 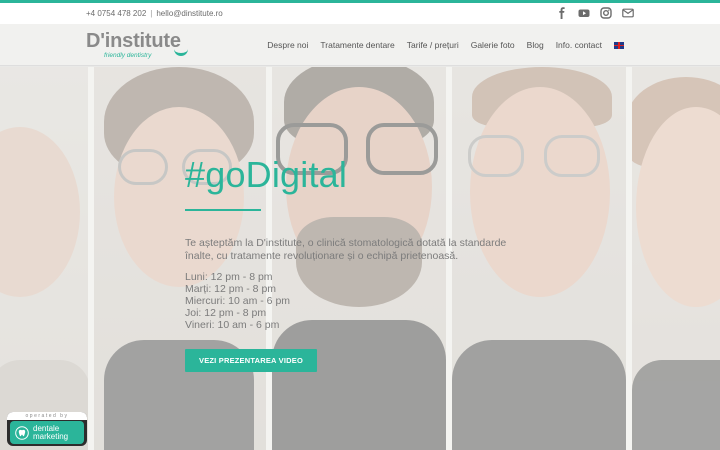 What do you see at coordinates (232, 325) in the screenshot?
I see `hours-friday: Vineri: 10 am - 6 pm` at bounding box center [232, 325].